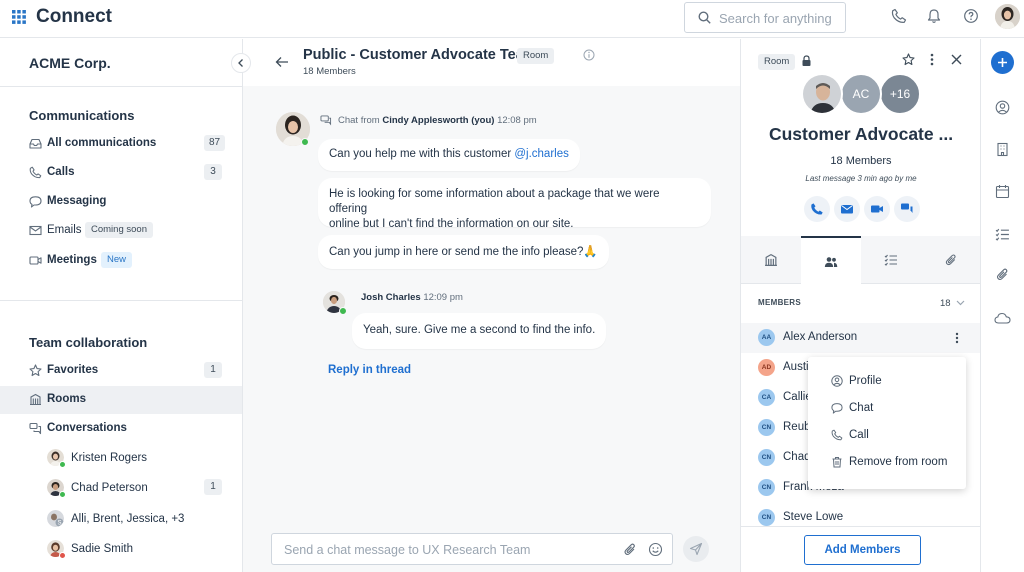 Image resolution: width=1024 pixels, height=572 pixels. What do you see at coordinates (102, 549) in the screenshot?
I see `conversation-name: Sadie Smith` at bounding box center [102, 549].